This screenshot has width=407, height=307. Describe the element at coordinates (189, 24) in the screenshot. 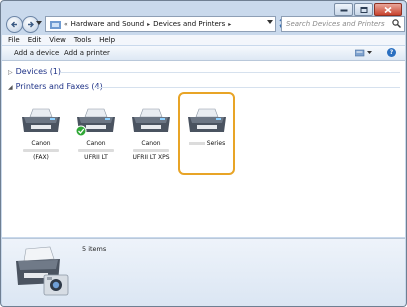

I see `breadcrumb-devices-and-printers: Devices and Printers` at that location.